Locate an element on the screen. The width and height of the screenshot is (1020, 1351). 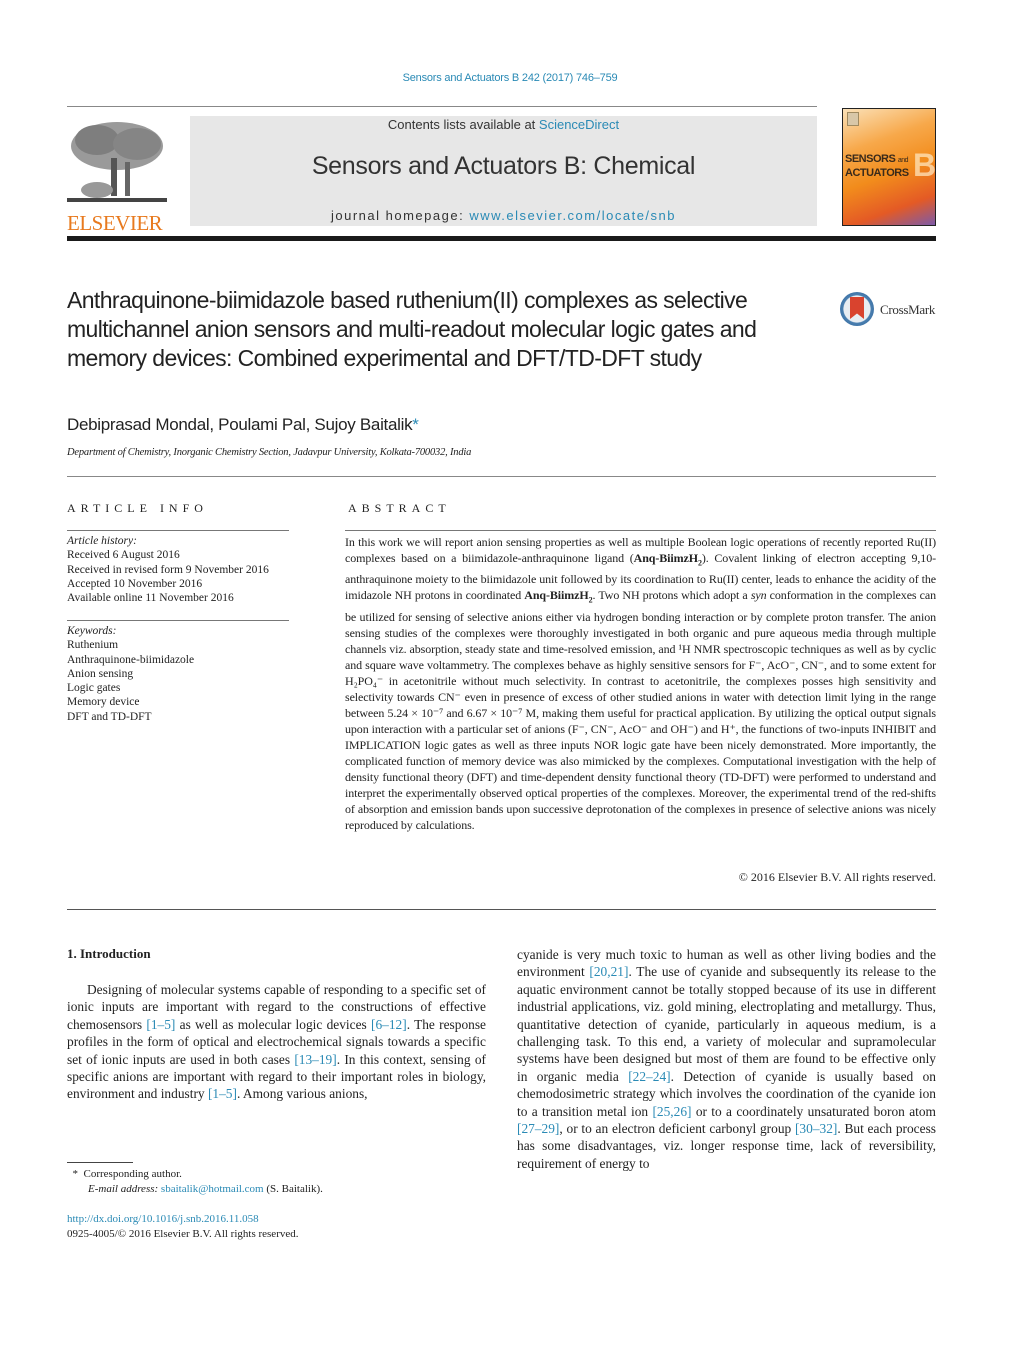
journal-cover-image: B SENSORS and ACTUATORS is located at coordinates (889, 167).